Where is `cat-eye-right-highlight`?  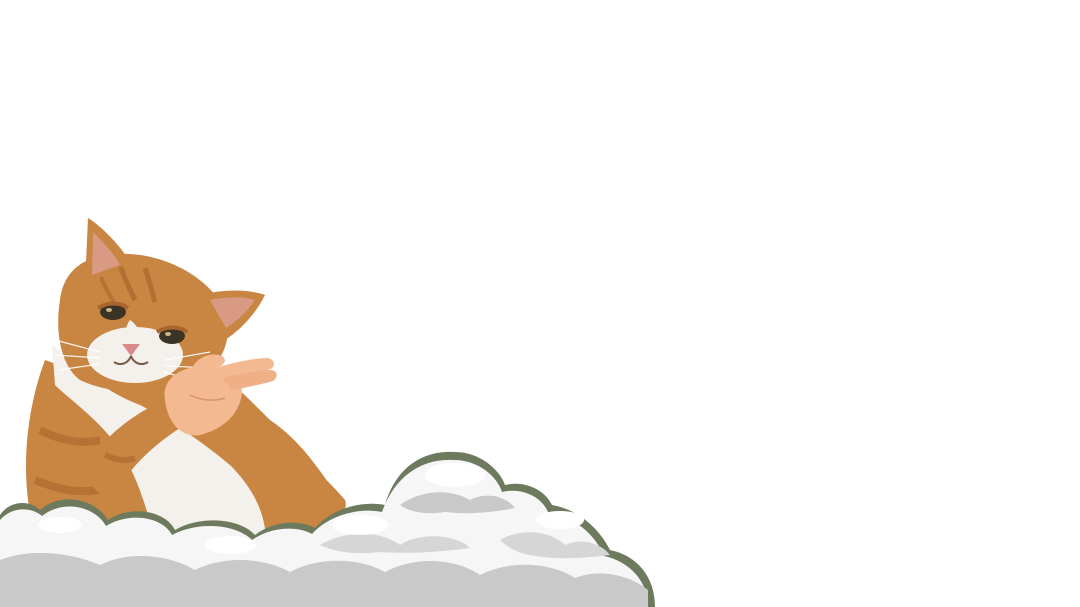
cat-eye-right-highlight is located at coordinates (168, 334).